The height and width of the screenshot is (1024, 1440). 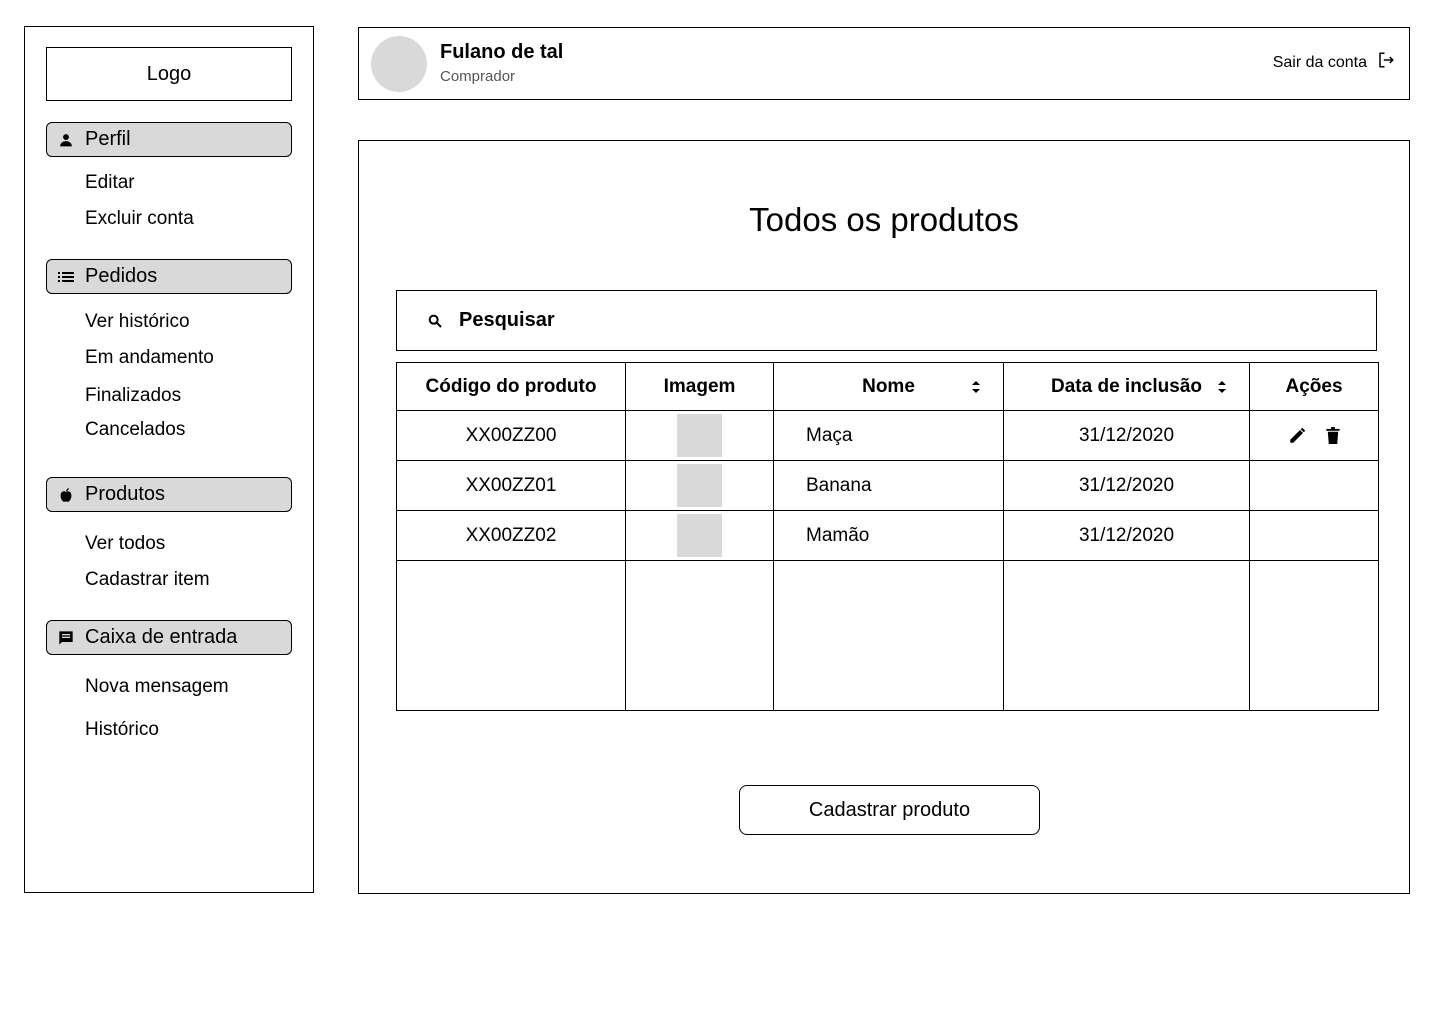 What do you see at coordinates (502, 52) in the screenshot?
I see `user-name: Fulano de tal` at bounding box center [502, 52].